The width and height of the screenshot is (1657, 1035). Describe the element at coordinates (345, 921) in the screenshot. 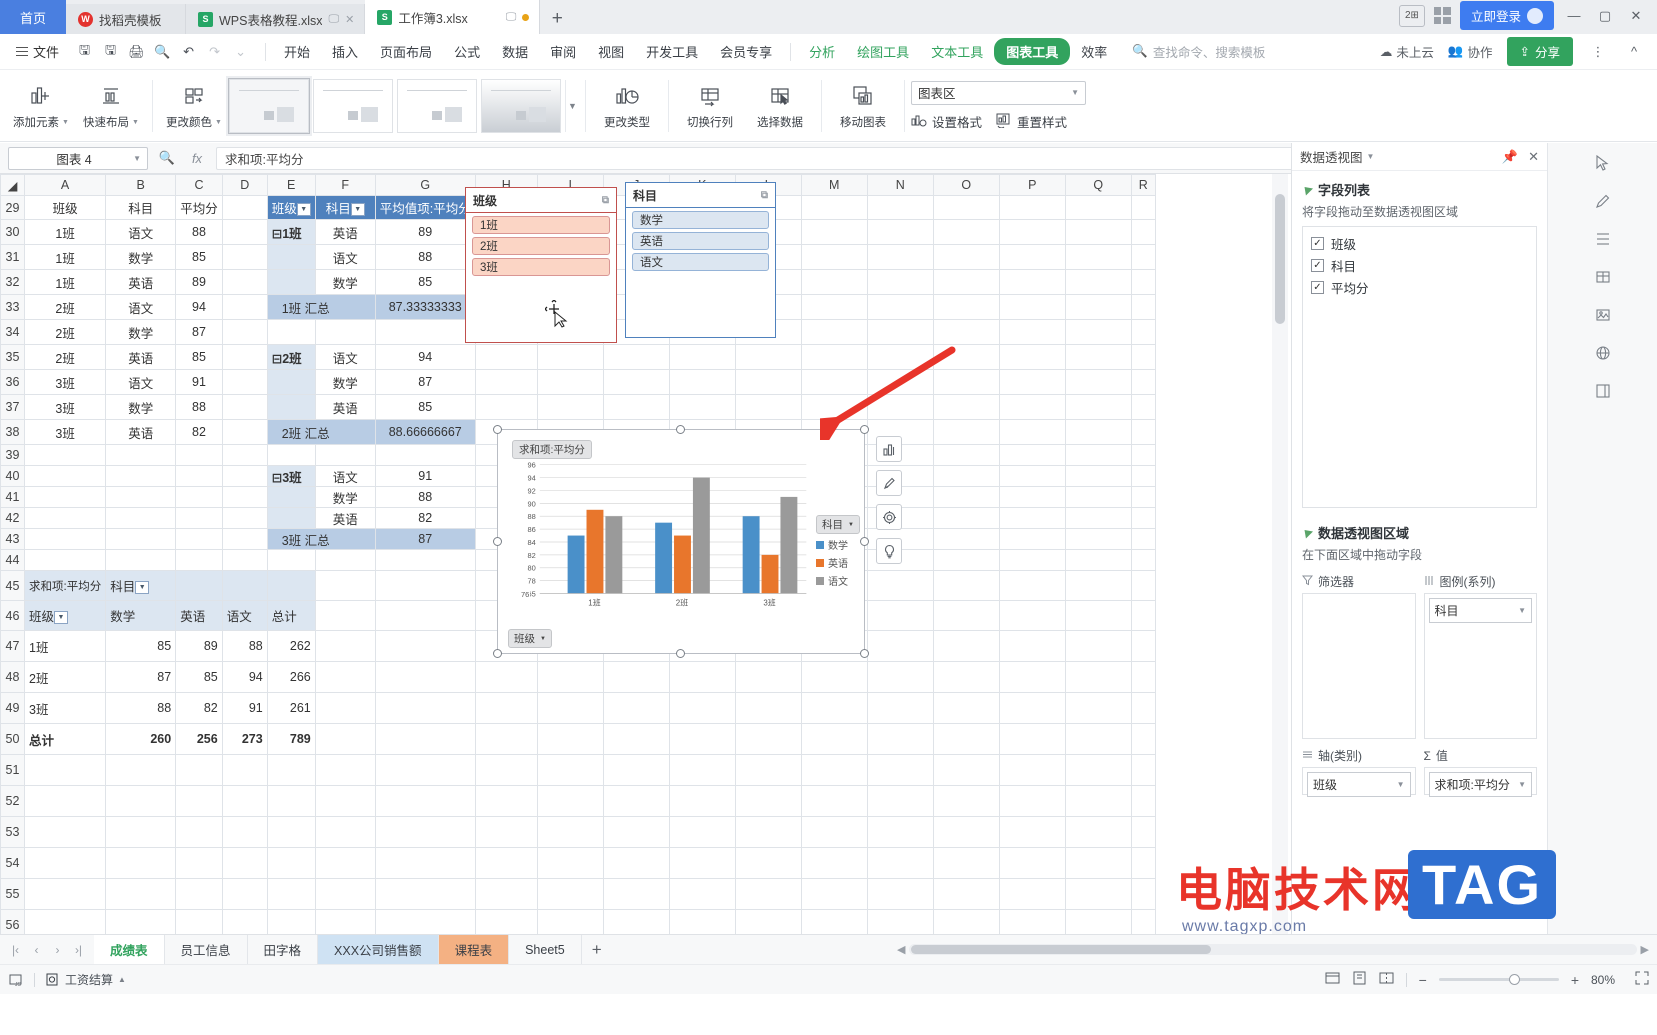

I see `cell-F56` at that location.